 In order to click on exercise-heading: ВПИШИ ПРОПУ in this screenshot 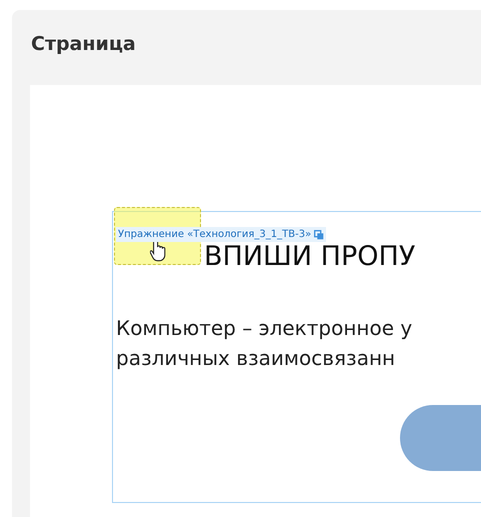, I will do `click(310, 257)`.